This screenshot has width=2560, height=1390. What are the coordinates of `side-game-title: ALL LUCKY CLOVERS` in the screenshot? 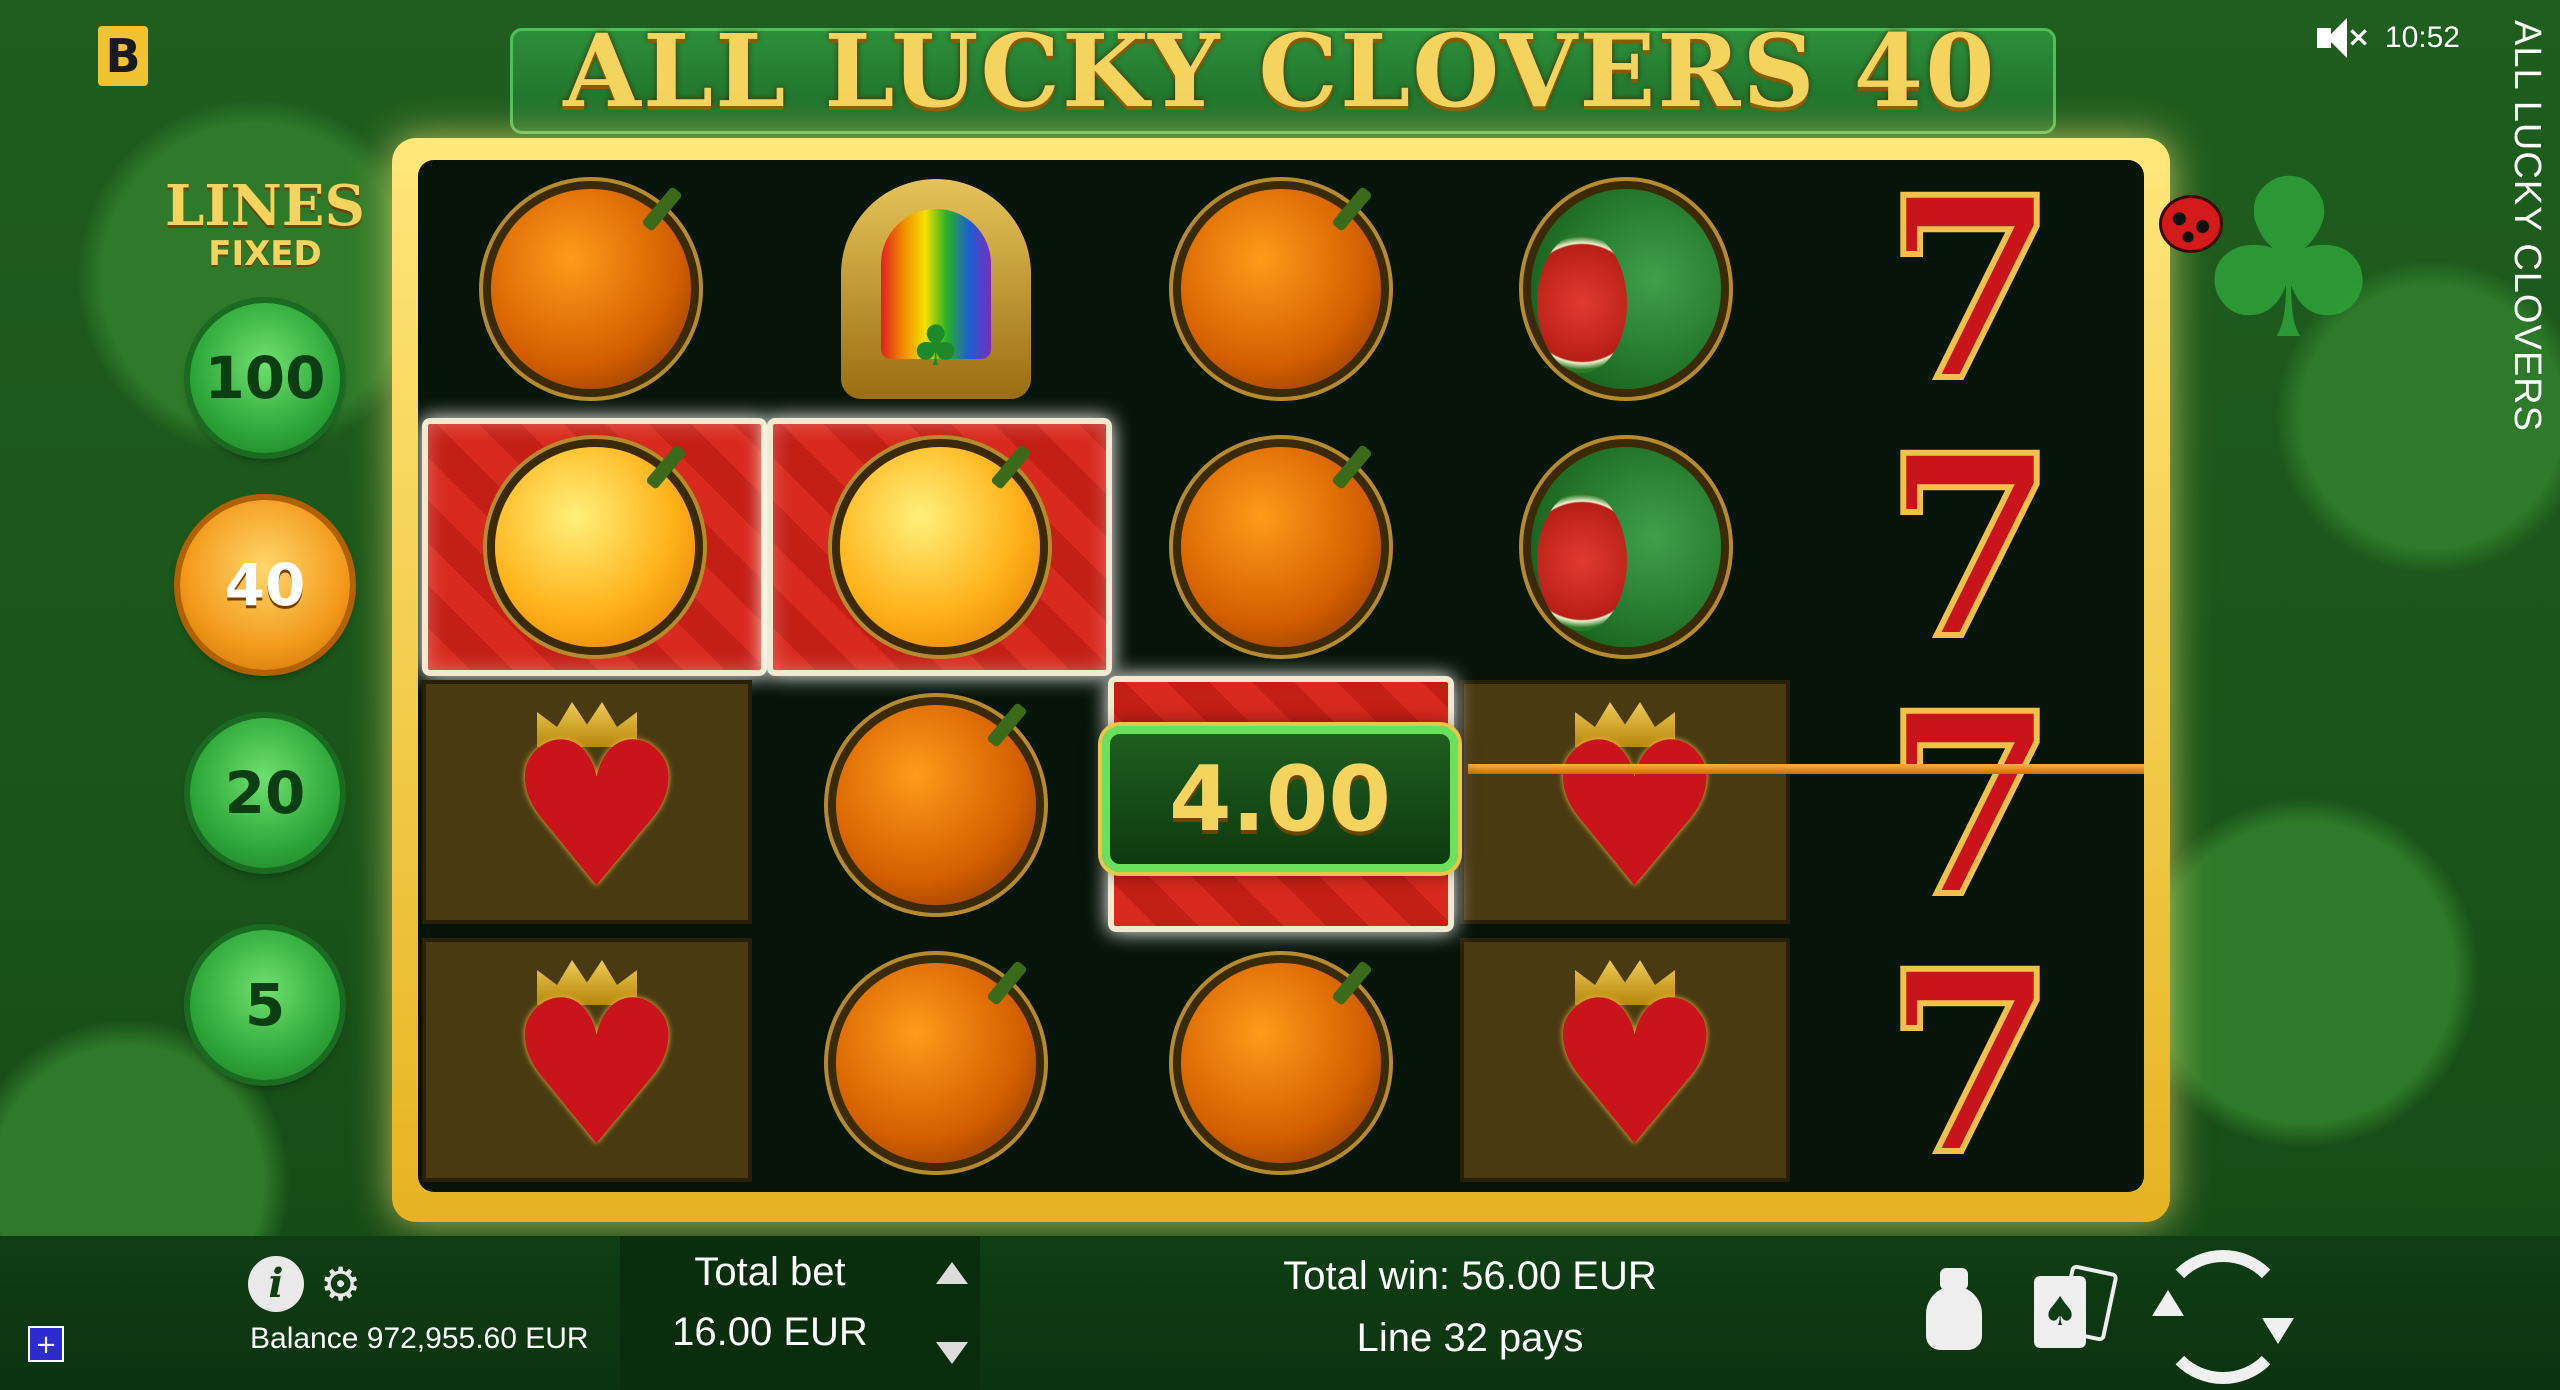 It's located at (2527, 226).